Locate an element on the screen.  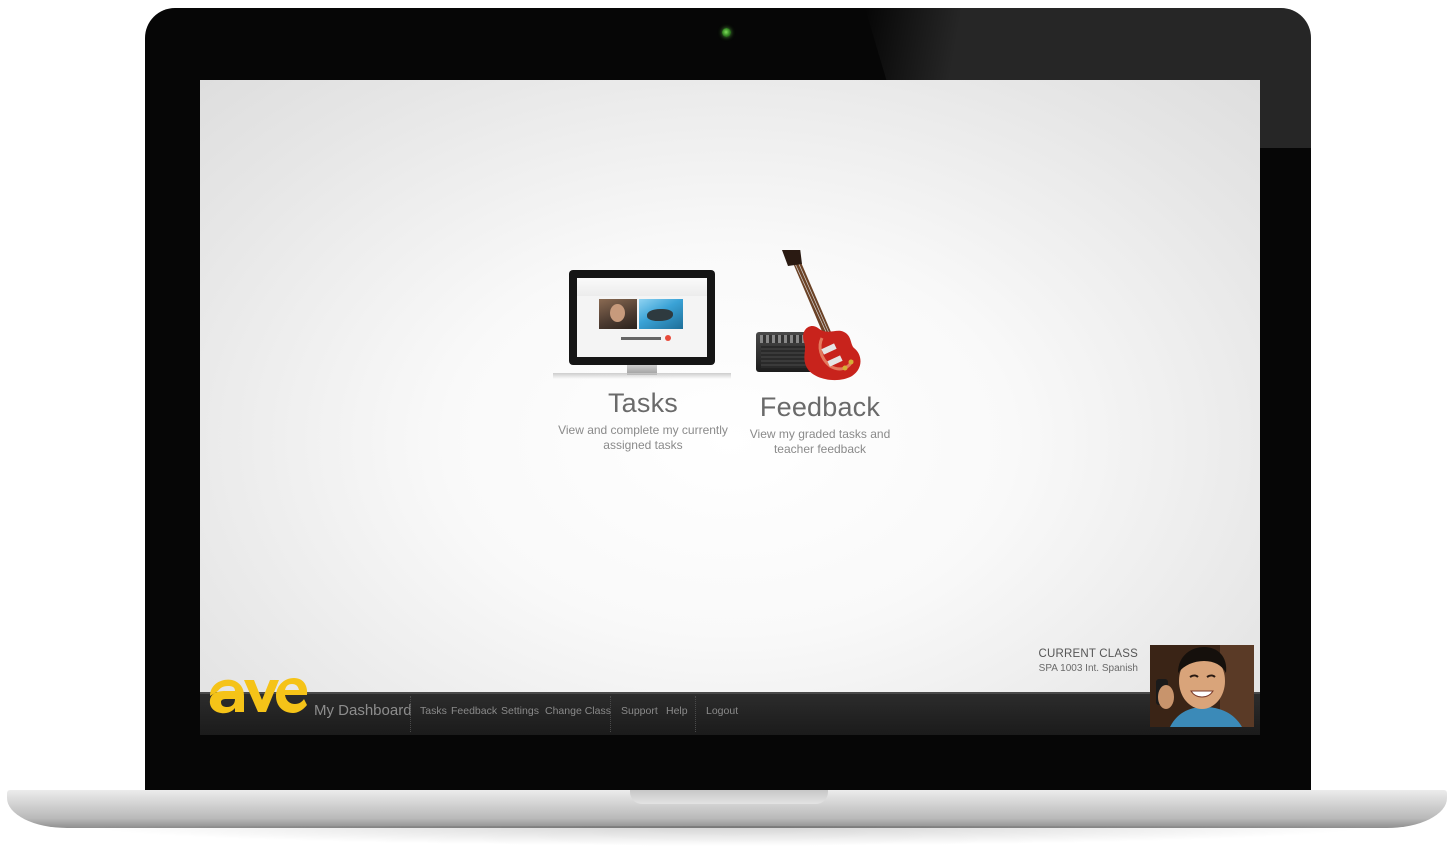
current-class-name: SPA 1003 Int. Spanish is located at coordinates (1088, 668).